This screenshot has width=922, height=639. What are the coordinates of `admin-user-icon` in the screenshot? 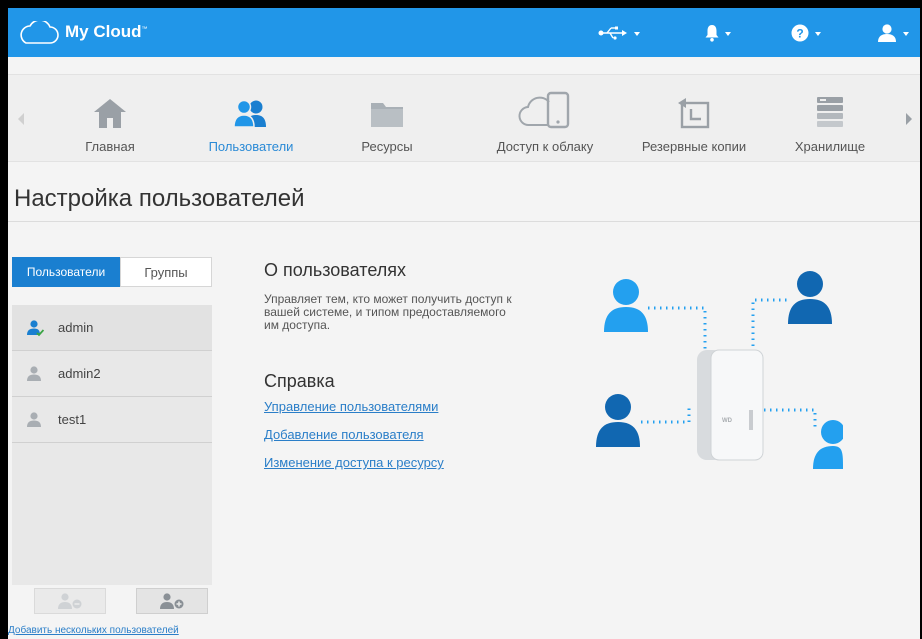 It's located at (35, 327).